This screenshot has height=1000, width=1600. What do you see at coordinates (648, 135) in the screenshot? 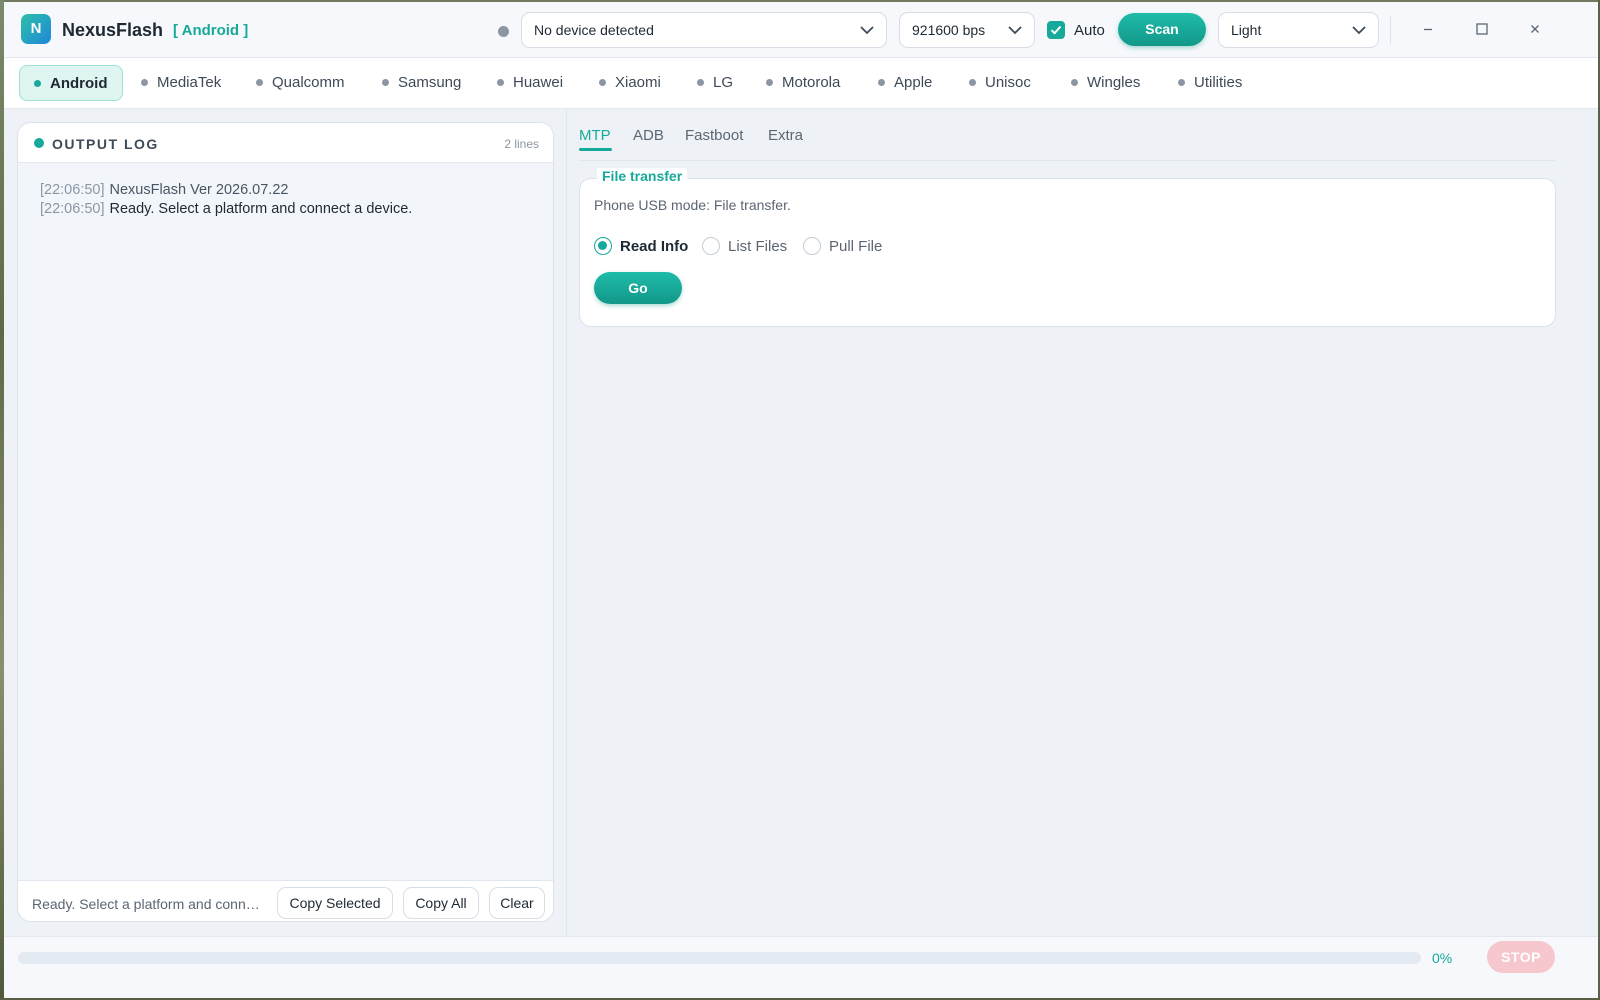
I see `tab-adb: ADB` at bounding box center [648, 135].